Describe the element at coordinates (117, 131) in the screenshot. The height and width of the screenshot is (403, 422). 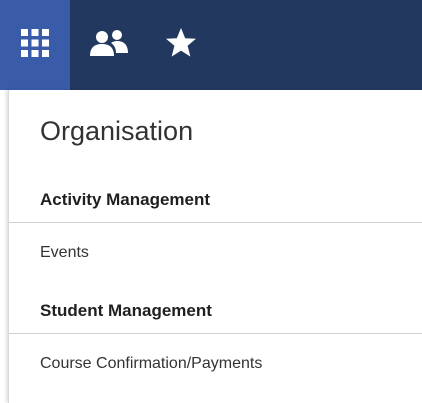
I see `menu-title: Organisation` at that location.